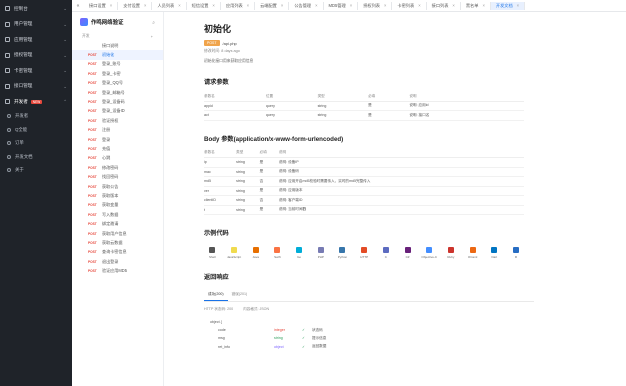 This screenshot has width=626, height=386. Describe the element at coordinates (36, 71) in the screenshot. I see `sidebar-item: 卡密管理 ⌄` at that location.